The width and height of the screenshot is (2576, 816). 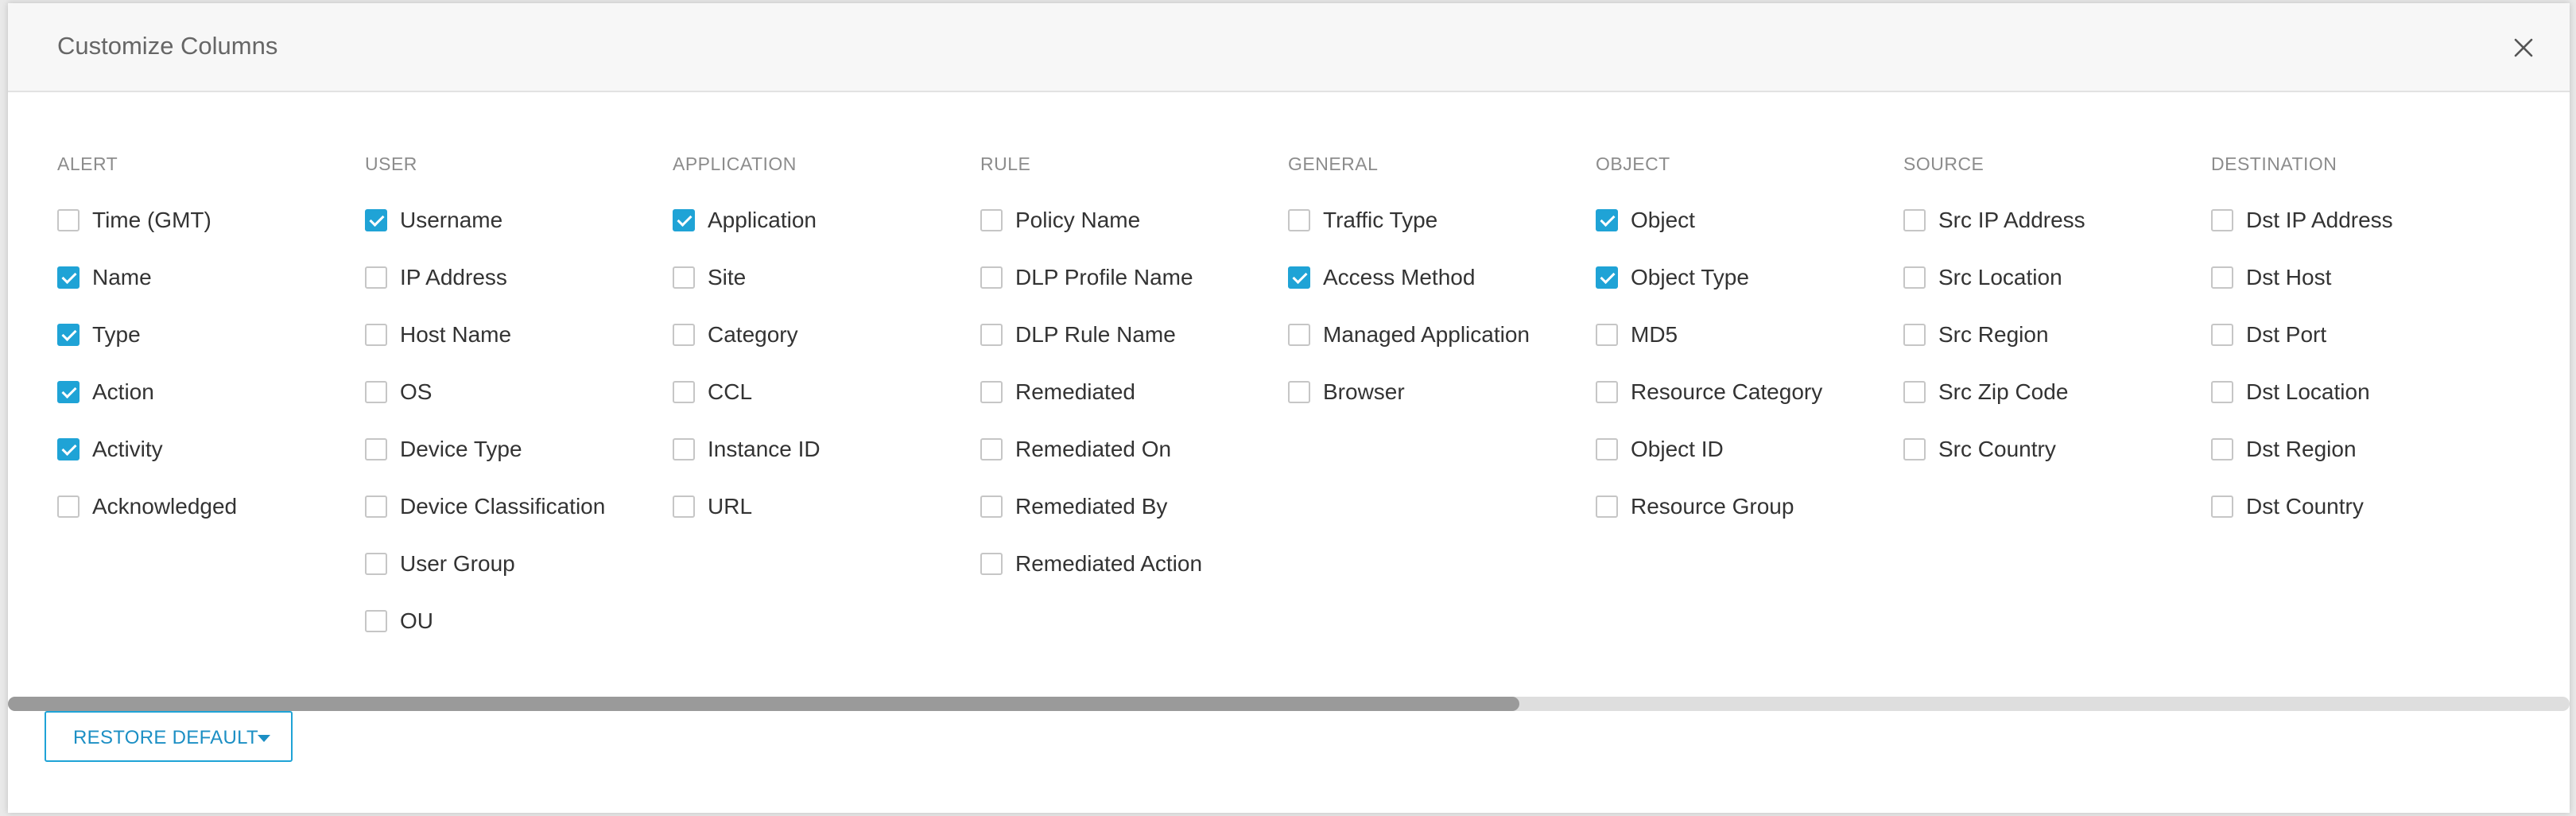 I want to click on column-option-label: Traffic Type, so click(x=1380, y=220).